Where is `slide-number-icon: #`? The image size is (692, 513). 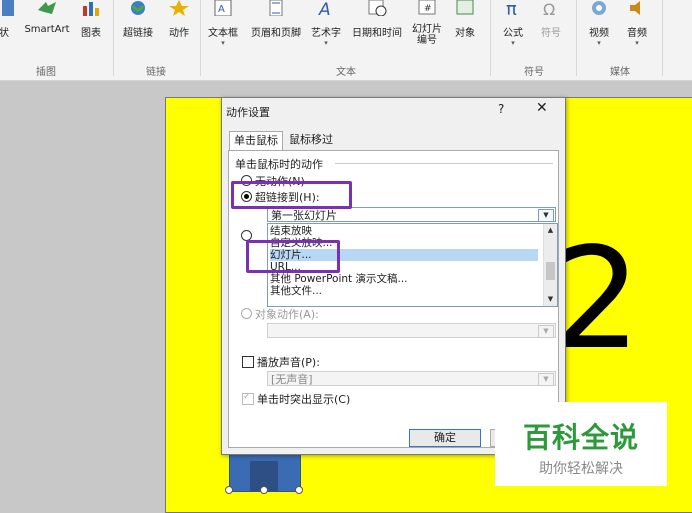 slide-number-icon: # is located at coordinates (427, 7).